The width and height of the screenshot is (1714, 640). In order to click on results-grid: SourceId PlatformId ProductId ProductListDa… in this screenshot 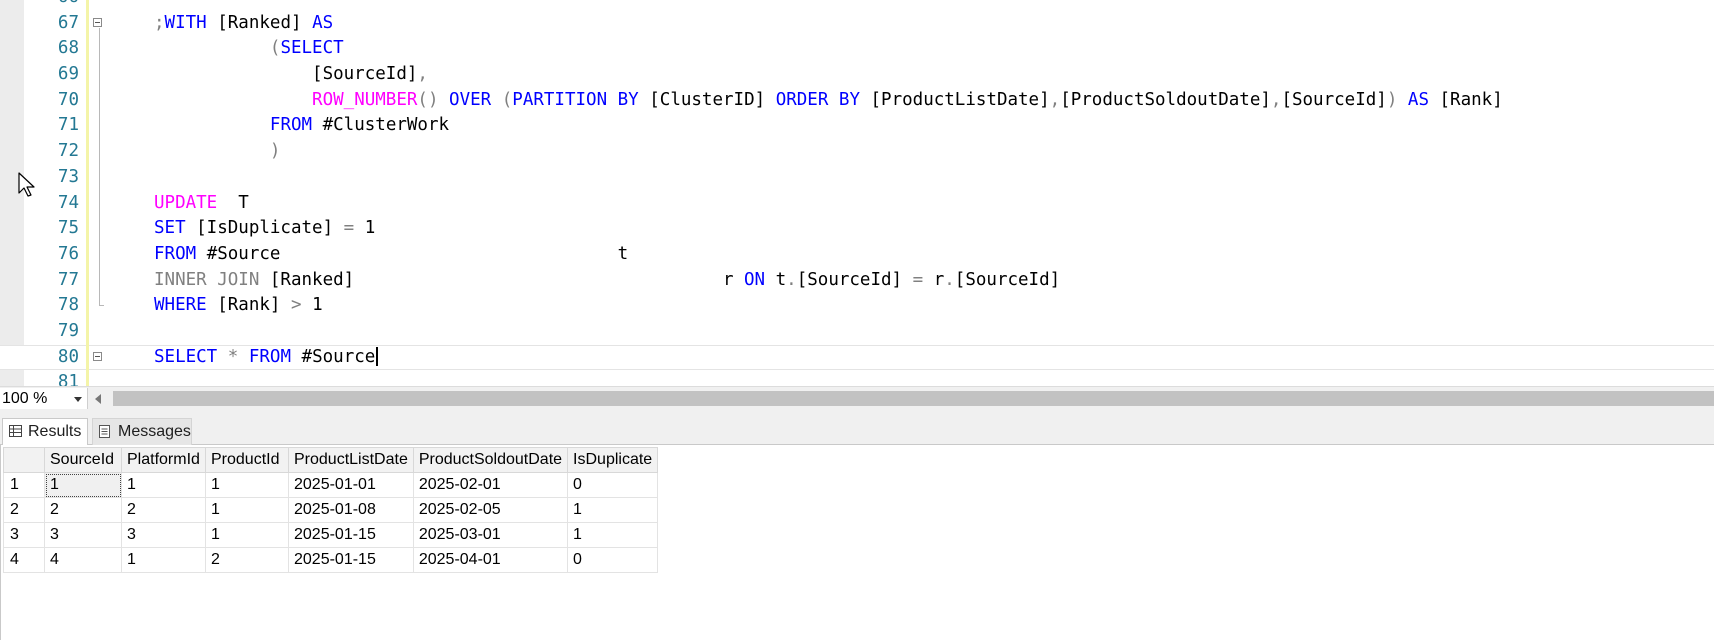, I will do `click(331, 510)`.